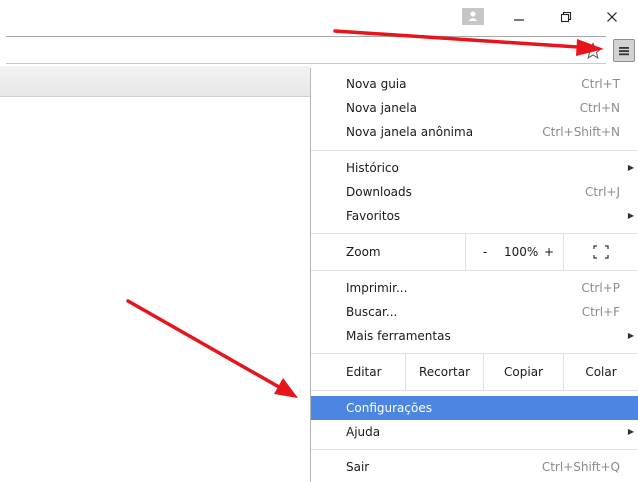  Describe the element at coordinates (474, 312) in the screenshot. I see `menu-item-find: Buscar... Ctrl+F` at that location.